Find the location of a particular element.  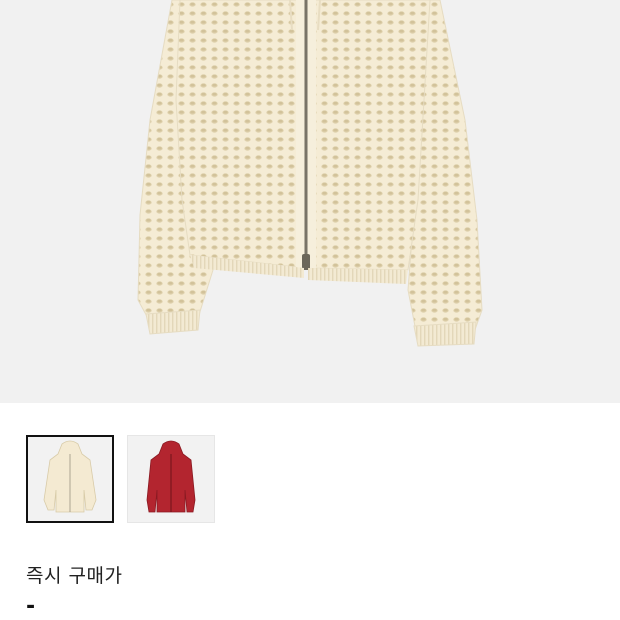

red-hoodie-thumbnail-image is located at coordinates (171, 476).